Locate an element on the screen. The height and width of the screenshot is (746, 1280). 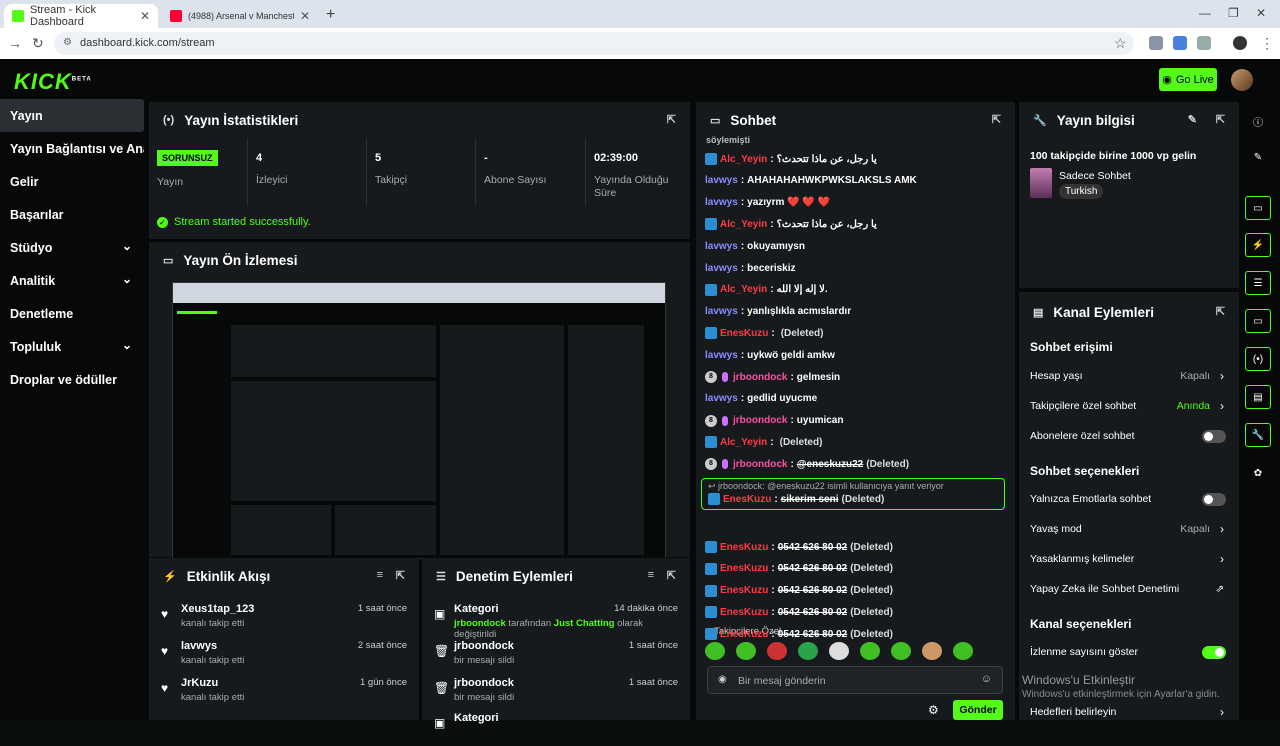
extension-shield-icon is located at coordinates (1156, 43).